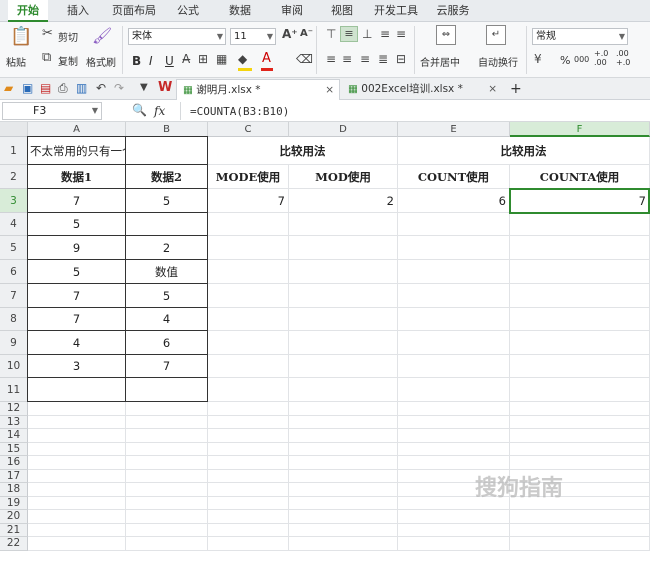 The width and height of the screenshot is (650, 564). Describe the element at coordinates (101, 61) in the screenshot. I see `format-painter-button: 格式刷` at that location.